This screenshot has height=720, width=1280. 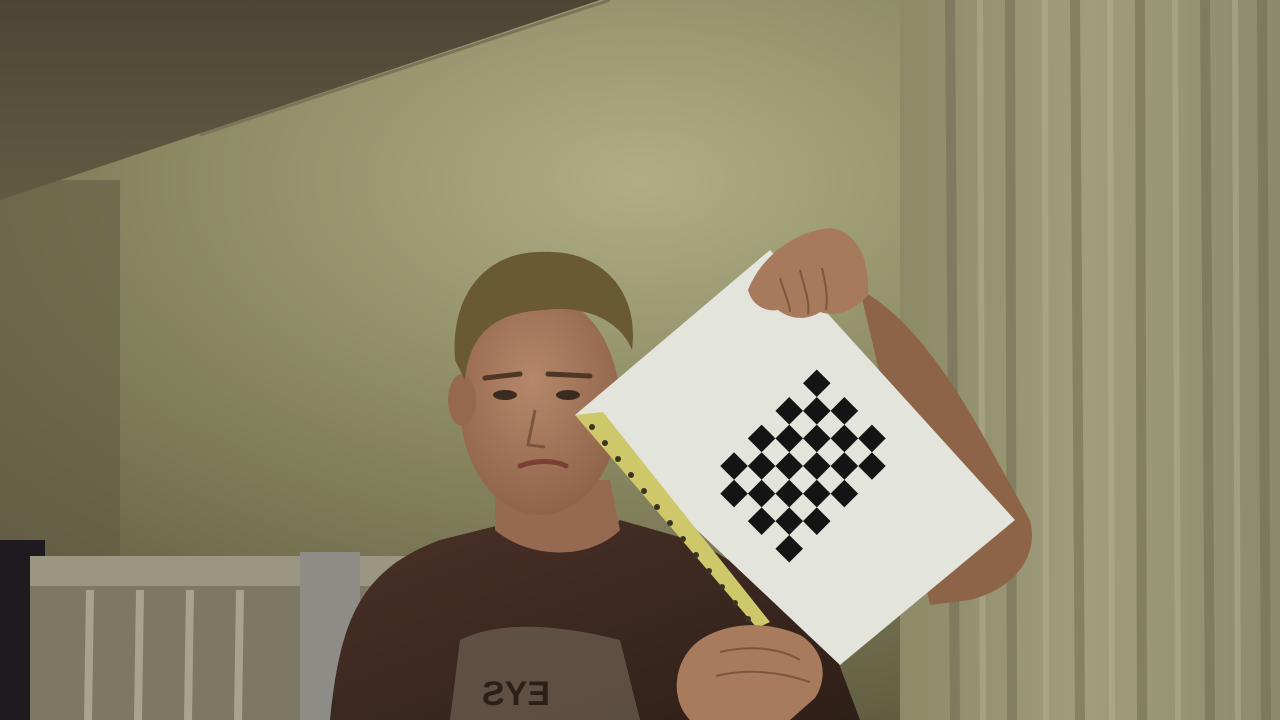 What do you see at coordinates (516, 694) in the screenshot?
I see `shirt-print-text: EYS` at bounding box center [516, 694].